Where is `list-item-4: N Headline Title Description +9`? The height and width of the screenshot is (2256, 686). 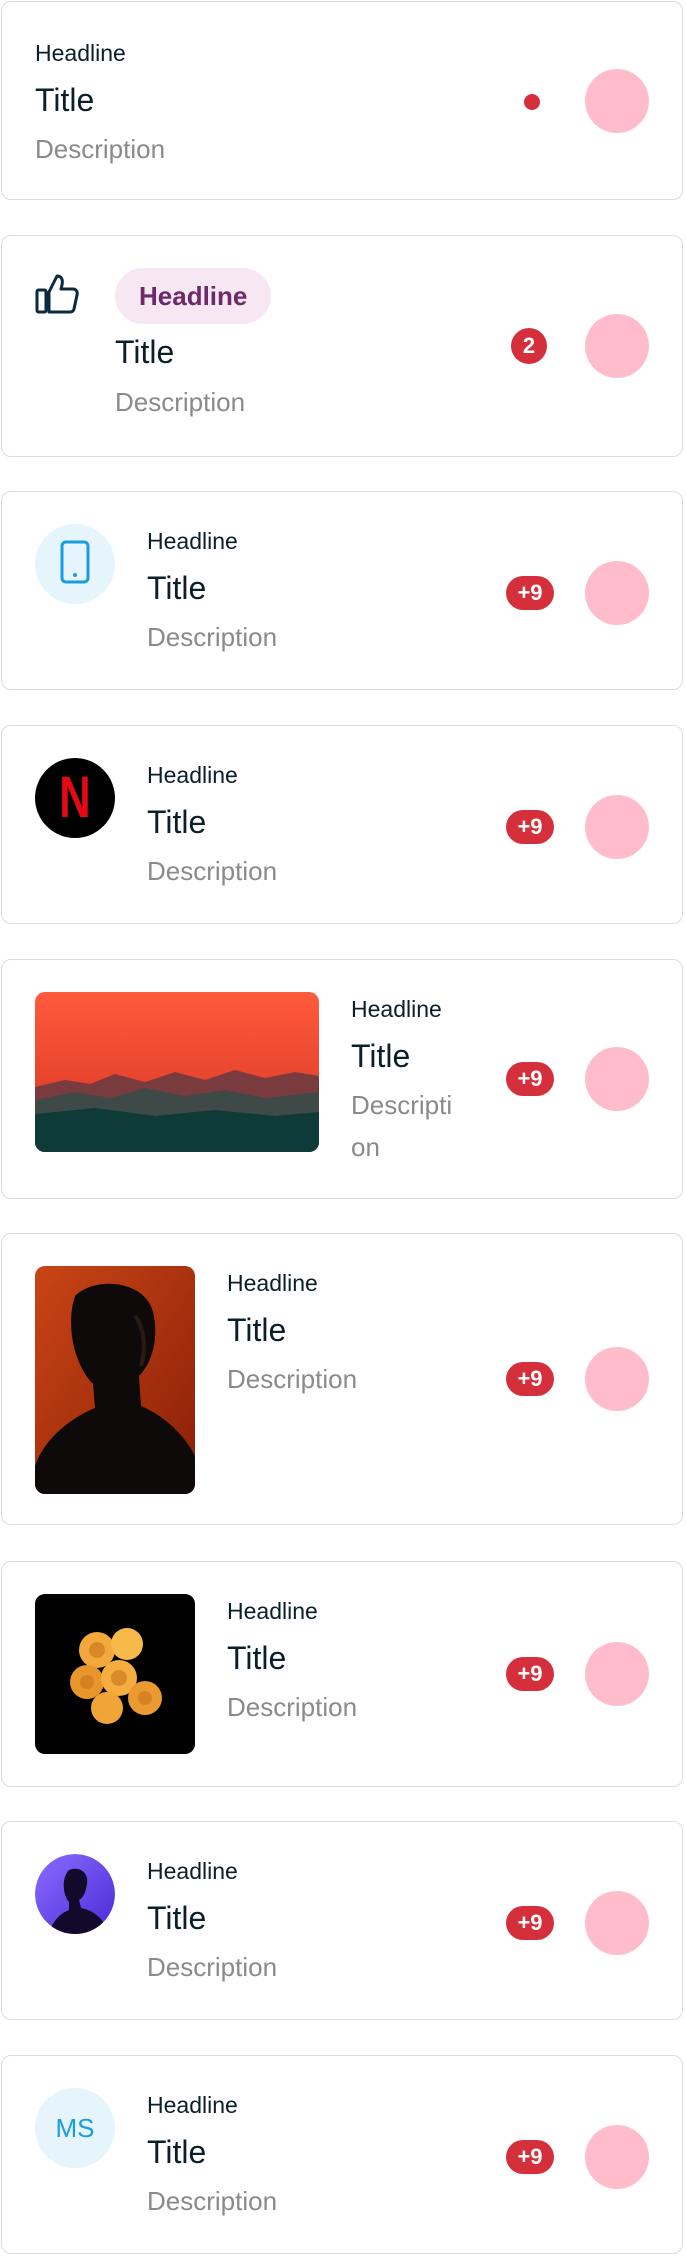
list-item-4: N Headline Title Description +9 is located at coordinates (342, 824).